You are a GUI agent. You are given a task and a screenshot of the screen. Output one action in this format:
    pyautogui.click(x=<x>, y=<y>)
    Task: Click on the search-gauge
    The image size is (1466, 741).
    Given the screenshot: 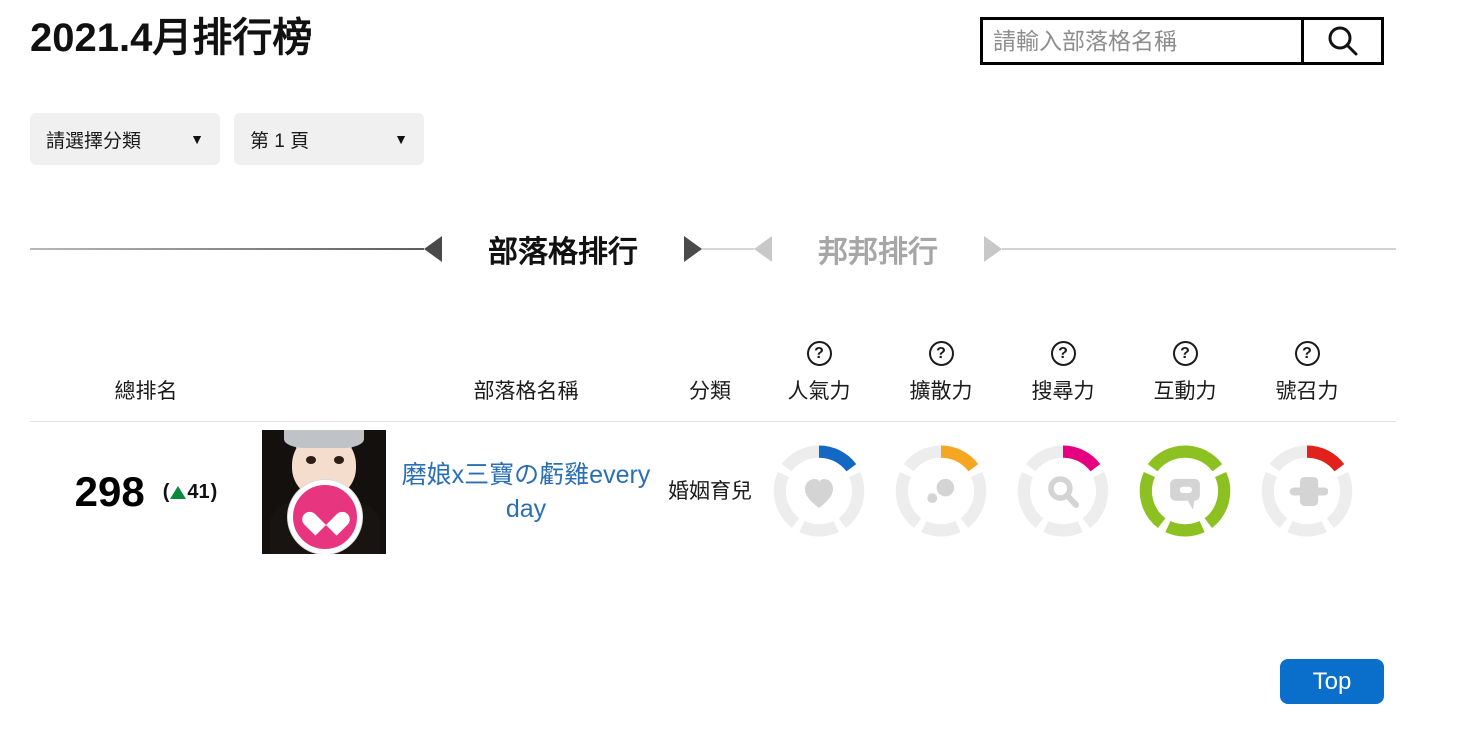 What is the action you would take?
    pyautogui.click(x=1063, y=492)
    